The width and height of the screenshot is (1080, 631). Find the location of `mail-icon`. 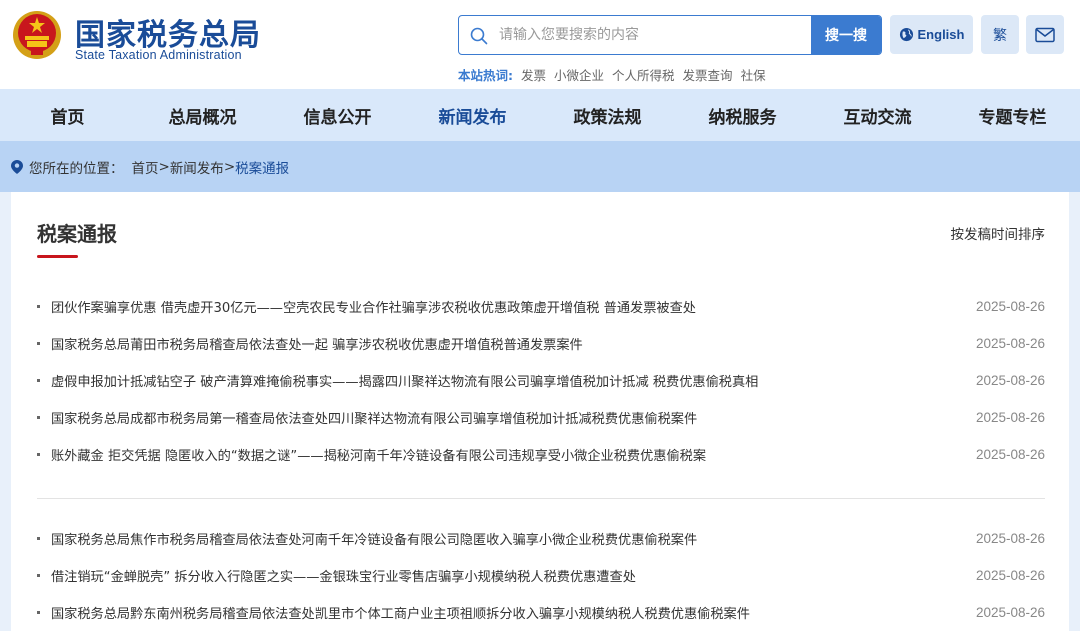

mail-icon is located at coordinates (1045, 34).